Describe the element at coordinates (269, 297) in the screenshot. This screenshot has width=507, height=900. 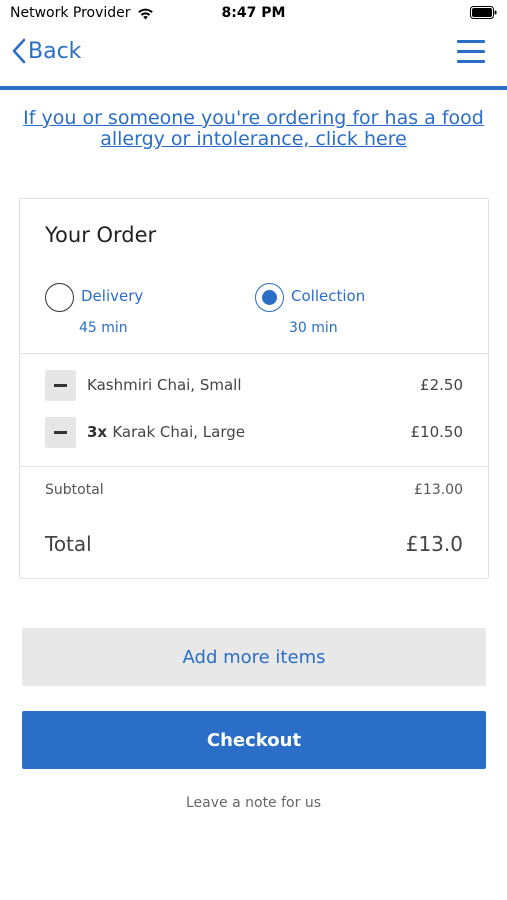
I see `collection-radio` at that location.